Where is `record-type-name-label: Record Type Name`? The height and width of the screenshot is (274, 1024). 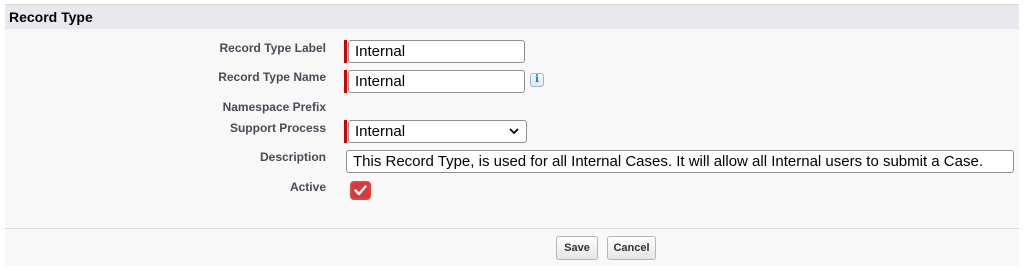 record-type-name-label: Record Type Name is located at coordinates (272, 77).